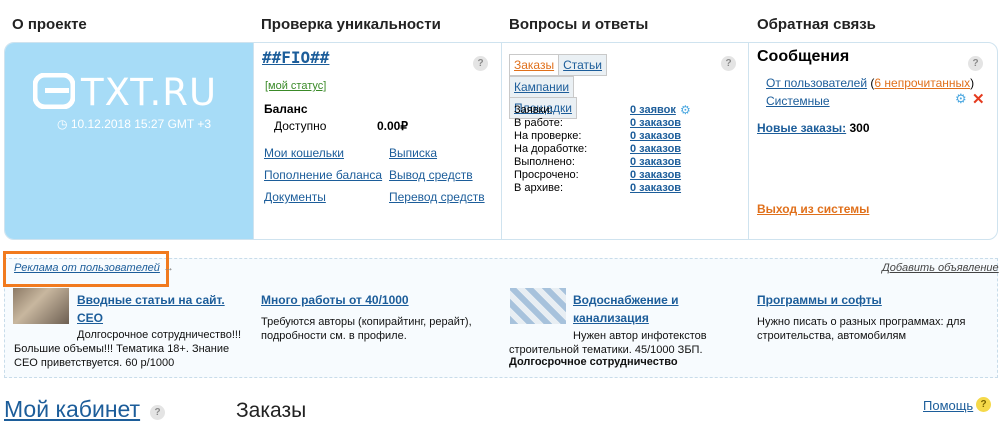 The image size is (1000, 434). What do you see at coordinates (816, 83) in the screenshot?
I see `from-users-link: От пользователей` at bounding box center [816, 83].